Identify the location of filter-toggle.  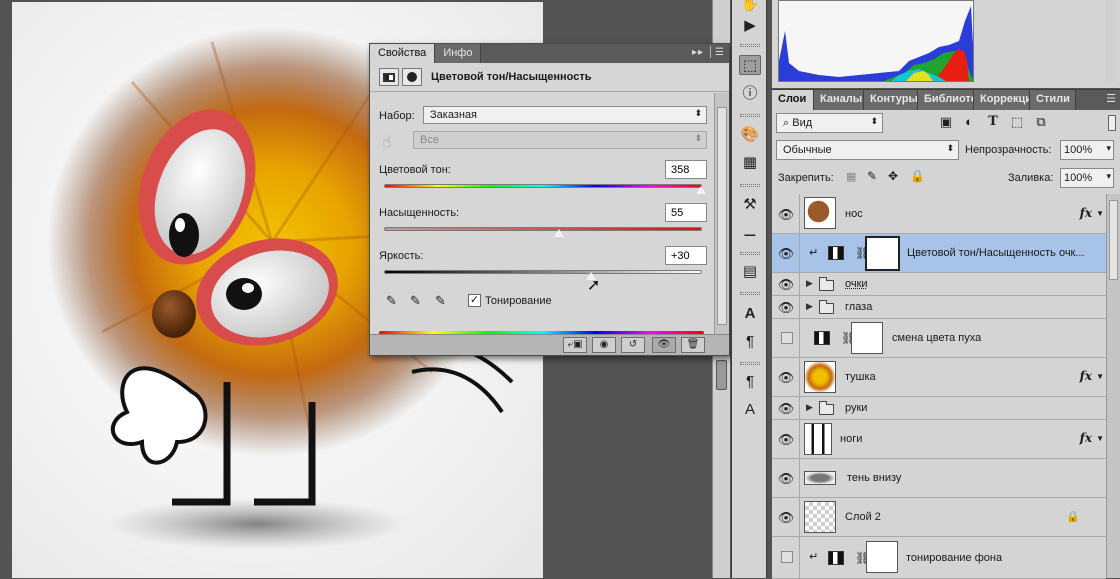
(1112, 123).